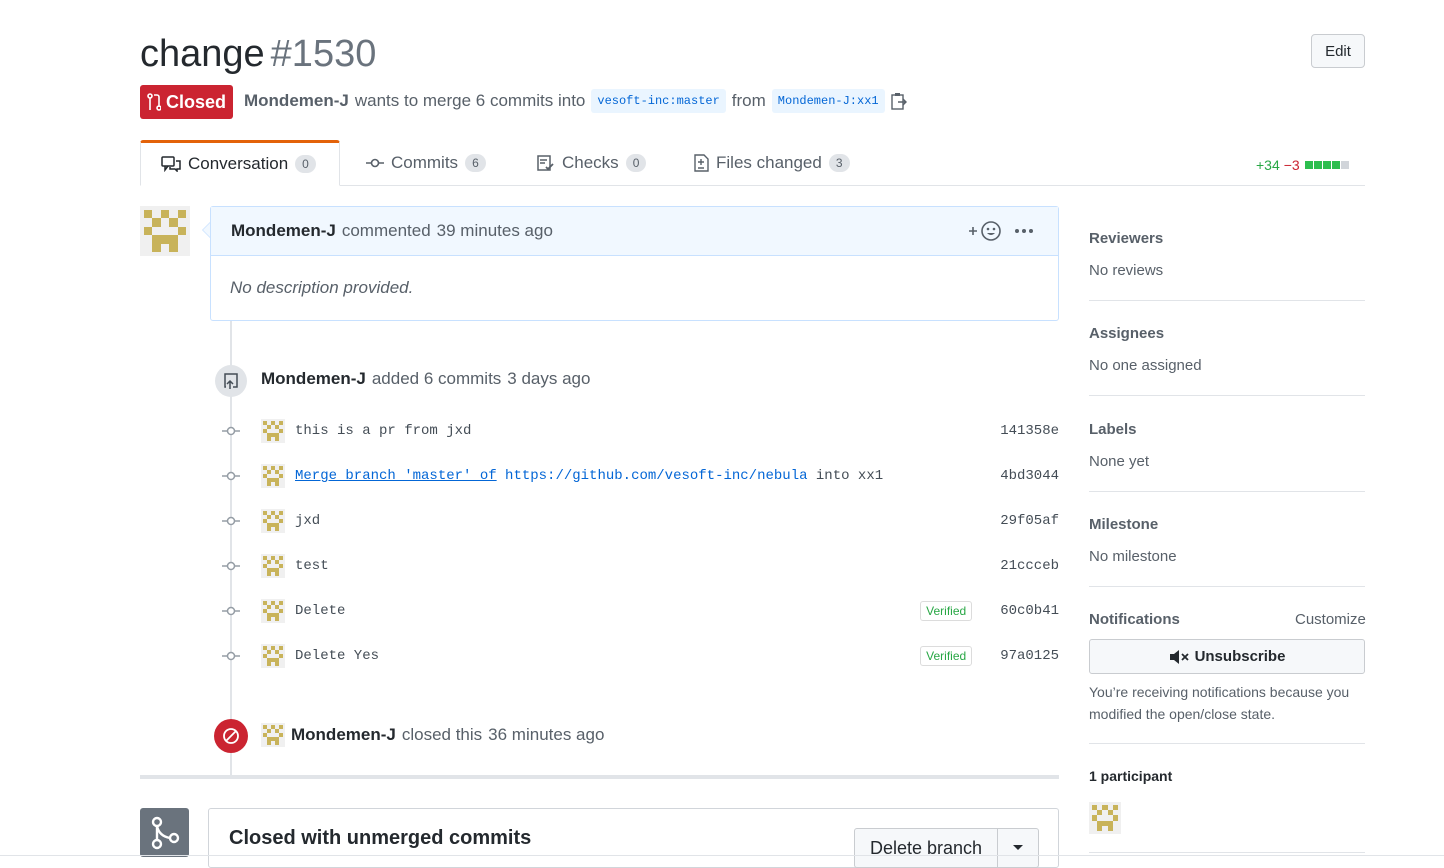 The width and height of the screenshot is (1444, 868). Describe the element at coordinates (1330, 619) in the screenshot. I see `customize-link: Customize` at that location.